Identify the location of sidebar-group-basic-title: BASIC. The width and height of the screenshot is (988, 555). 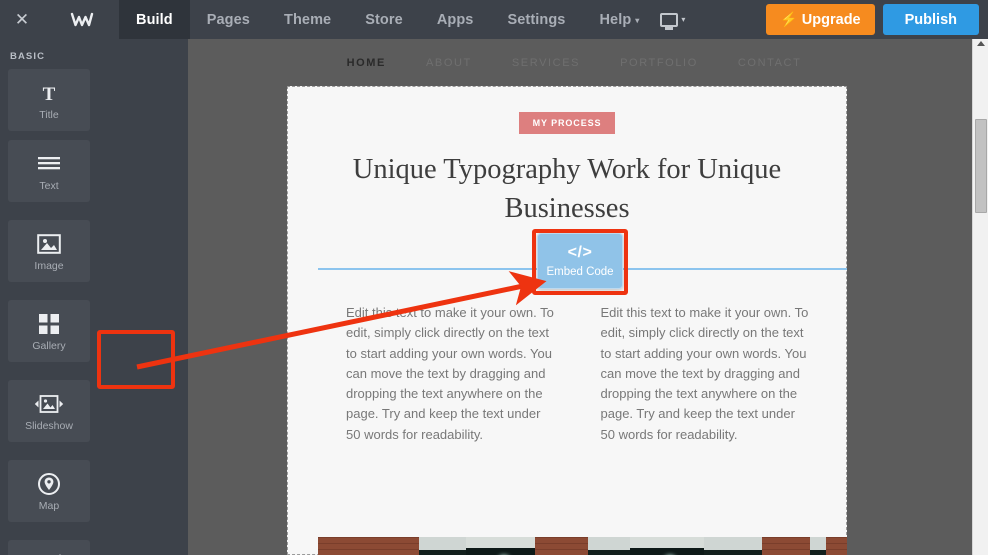
(28, 56).